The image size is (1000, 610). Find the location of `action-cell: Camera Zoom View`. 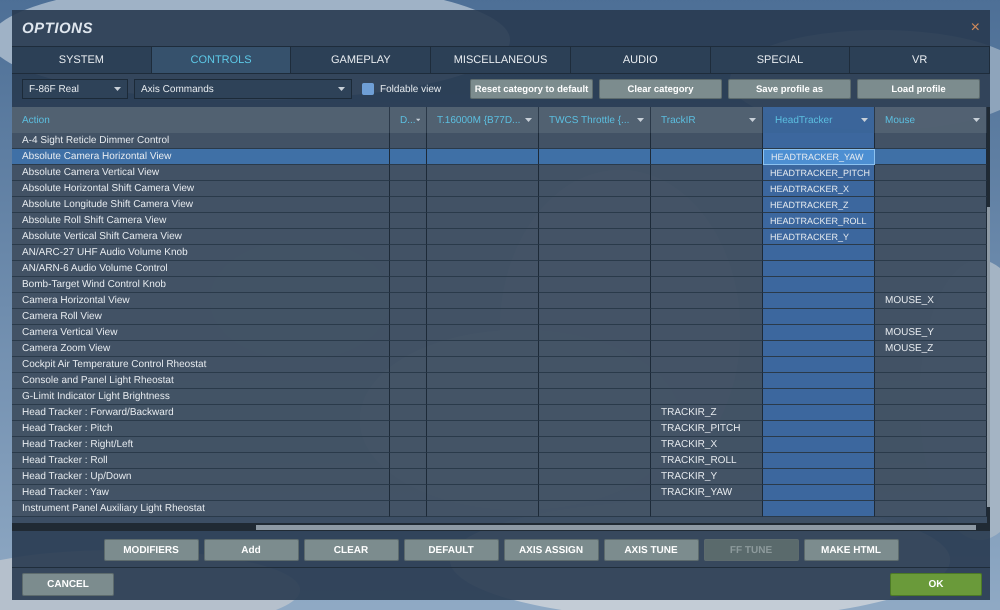

action-cell: Camera Zoom View is located at coordinates (201, 349).